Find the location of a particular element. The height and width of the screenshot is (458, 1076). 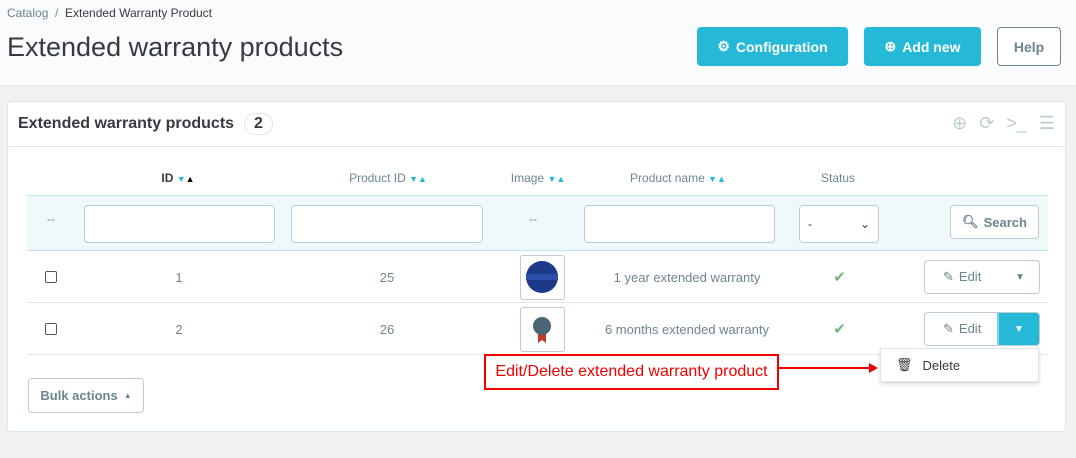

filter-status-select: - ⌄ is located at coordinates (839, 224).